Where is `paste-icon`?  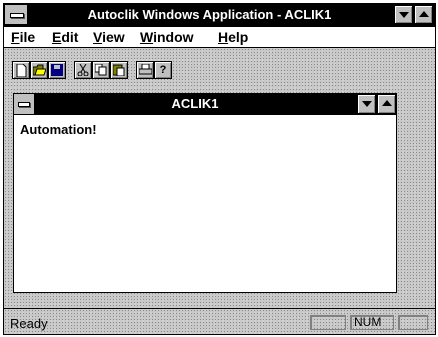
paste-icon is located at coordinates (119, 70).